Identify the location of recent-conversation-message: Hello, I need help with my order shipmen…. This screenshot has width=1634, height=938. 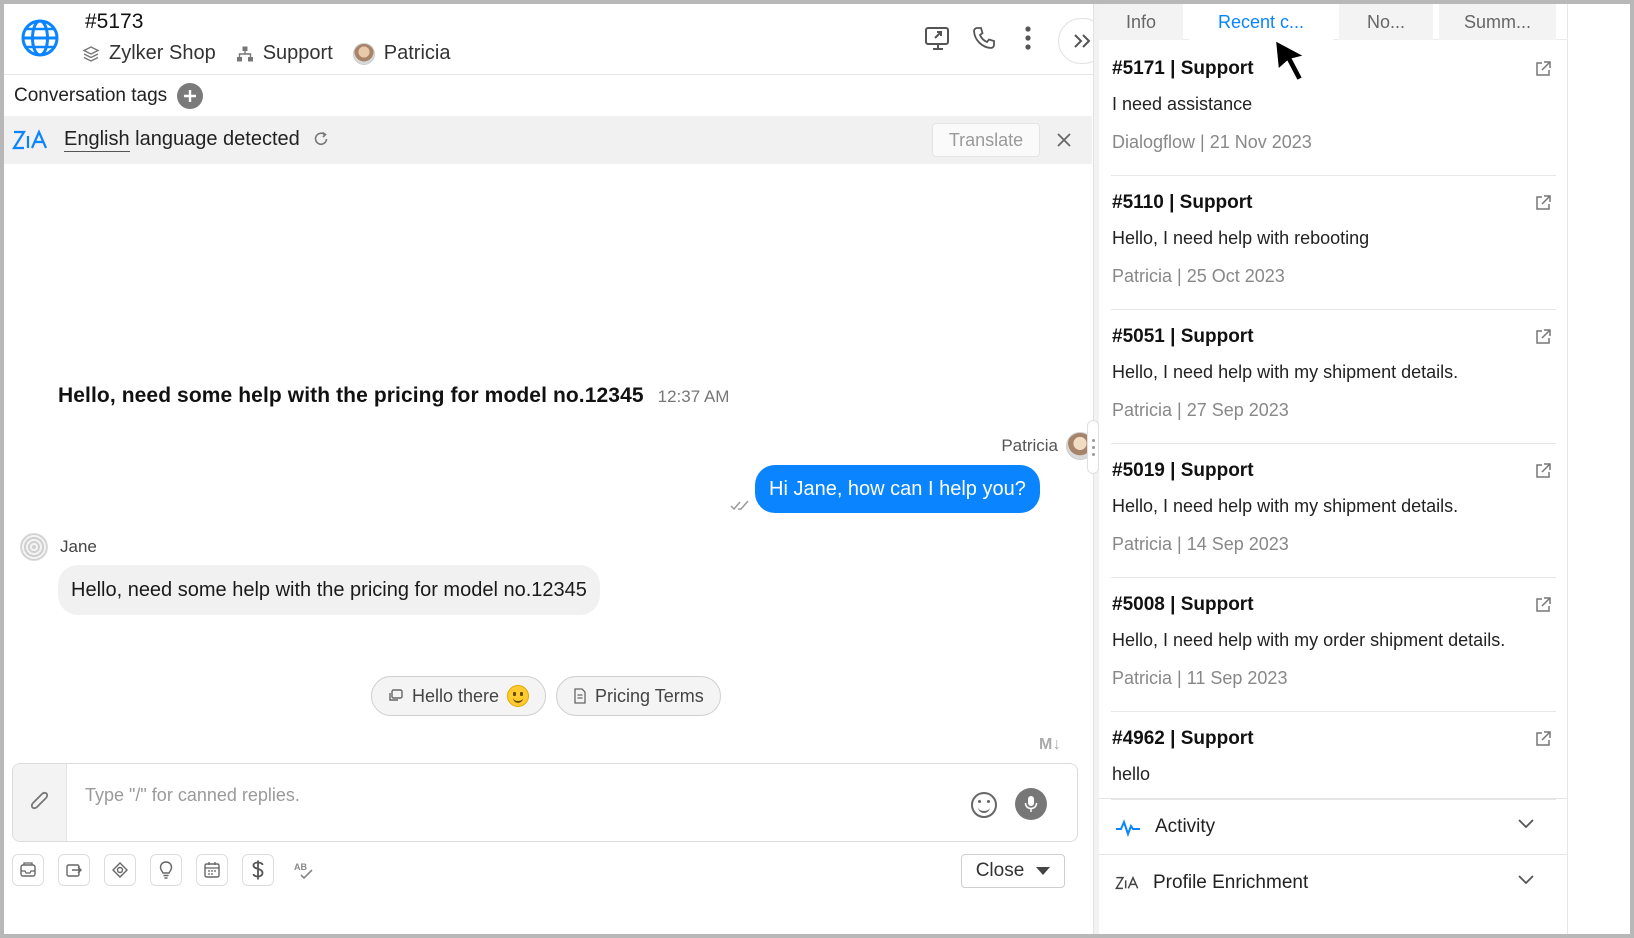
(1309, 640).